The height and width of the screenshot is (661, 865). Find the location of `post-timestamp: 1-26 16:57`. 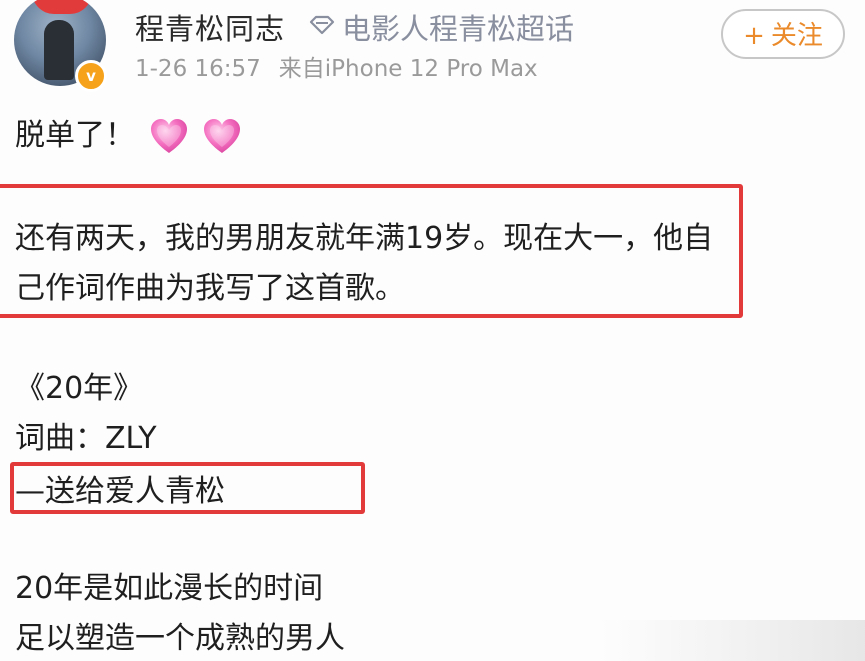

post-timestamp: 1-26 16:57 is located at coordinates (198, 69).